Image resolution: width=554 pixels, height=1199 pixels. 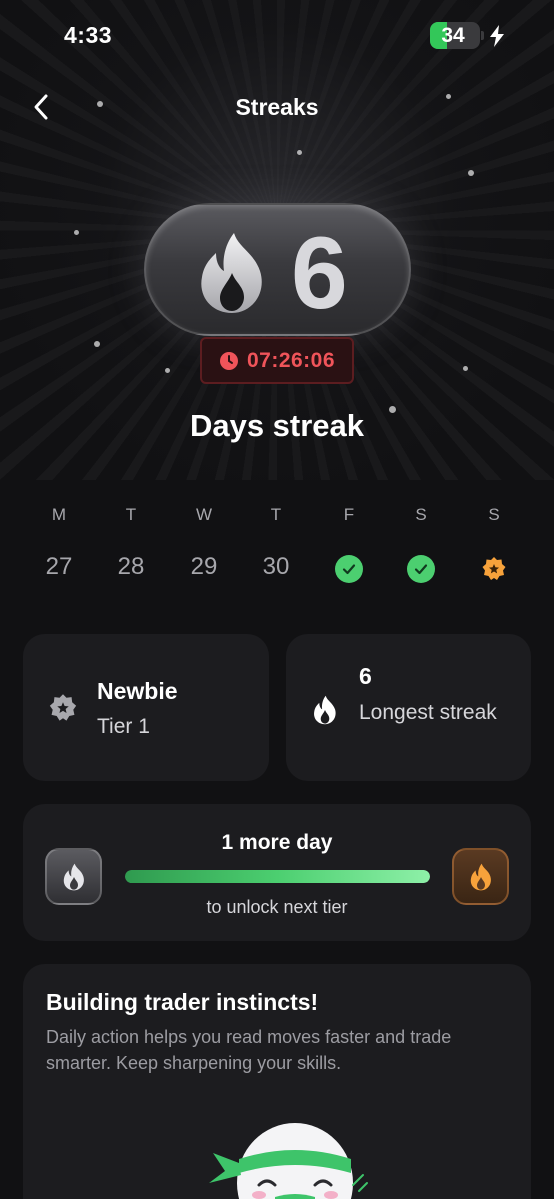 I want to click on longest-streak-card: 6 Longest streak, so click(x=408, y=707).